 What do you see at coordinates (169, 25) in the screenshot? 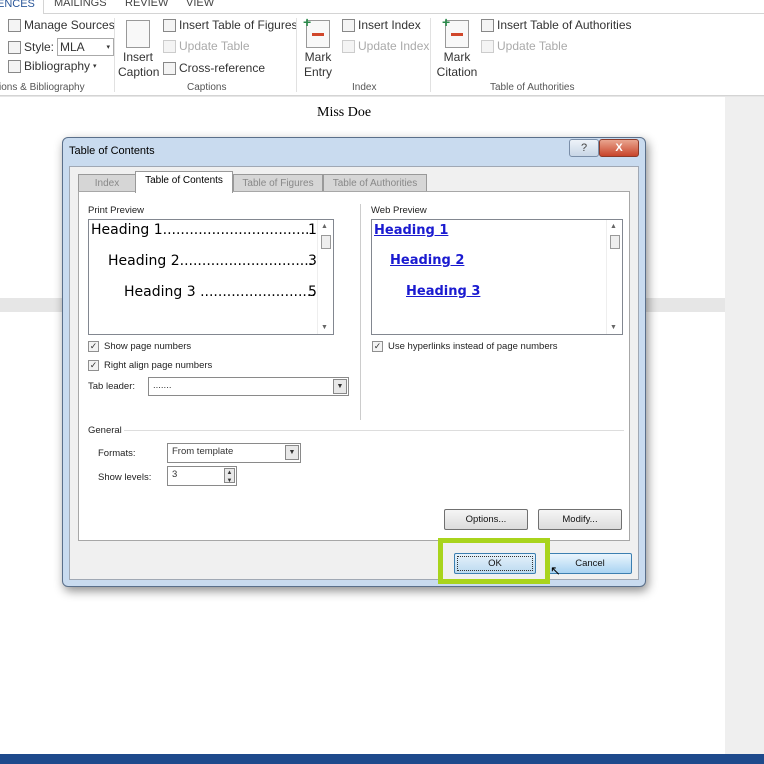
I see `insert-table-of-figures-icon` at bounding box center [169, 25].